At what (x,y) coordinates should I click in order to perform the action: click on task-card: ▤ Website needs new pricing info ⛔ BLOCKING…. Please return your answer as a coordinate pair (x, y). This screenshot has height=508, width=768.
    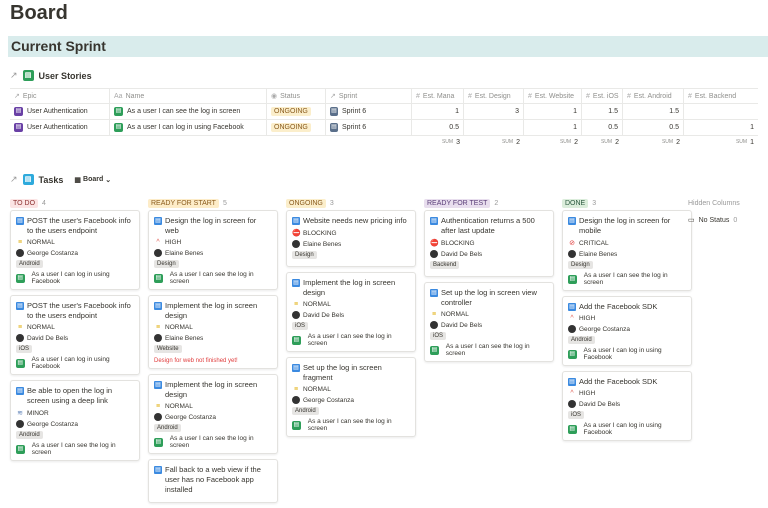
    Looking at the image, I should click on (351, 238).